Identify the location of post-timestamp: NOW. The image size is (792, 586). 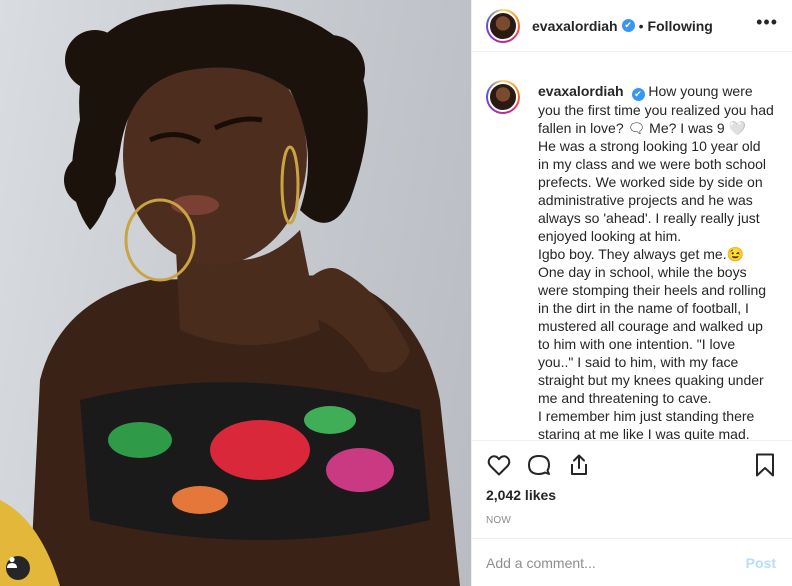
(632, 520).